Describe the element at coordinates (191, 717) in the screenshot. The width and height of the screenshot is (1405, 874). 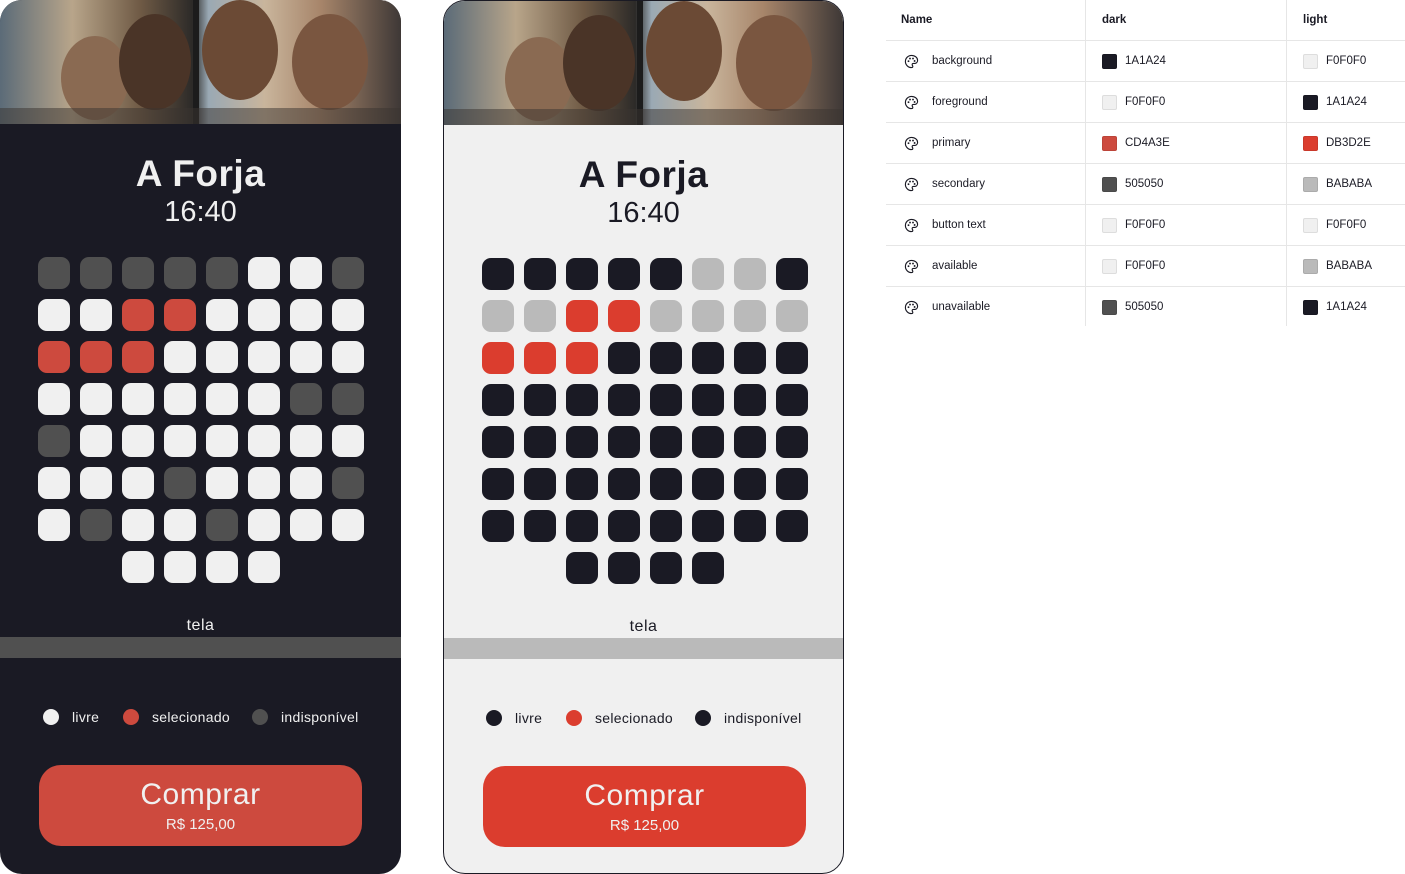
I see `legend-selected-label: selecionado` at that location.